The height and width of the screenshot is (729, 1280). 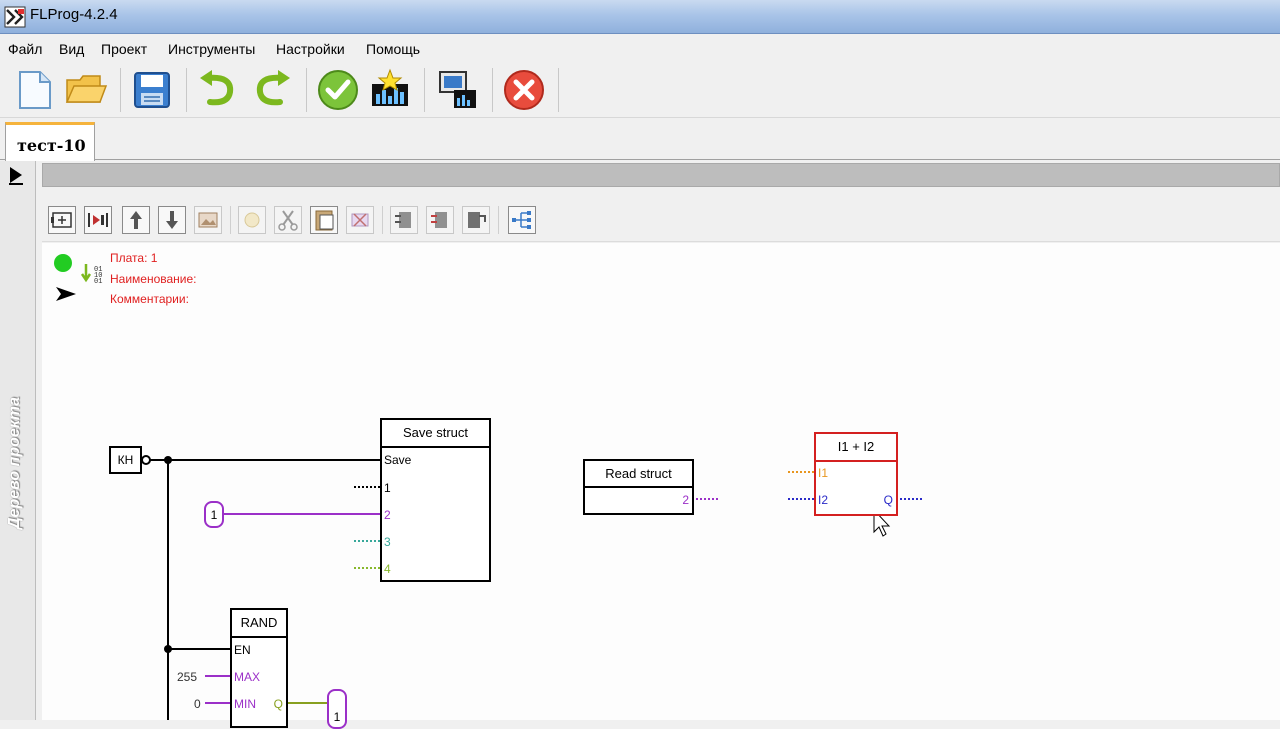 I want to click on save-struct-block: Save struct Save 1 2 3 4, so click(x=435, y=500).